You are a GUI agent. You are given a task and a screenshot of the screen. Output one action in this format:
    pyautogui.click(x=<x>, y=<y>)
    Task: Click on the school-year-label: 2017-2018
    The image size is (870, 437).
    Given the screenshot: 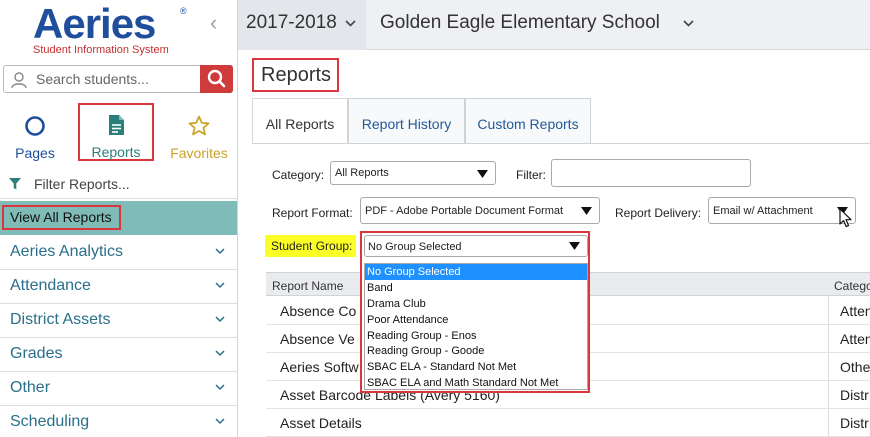 What is the action you would take?
    pyautogui.click(x=291, y=22)
    